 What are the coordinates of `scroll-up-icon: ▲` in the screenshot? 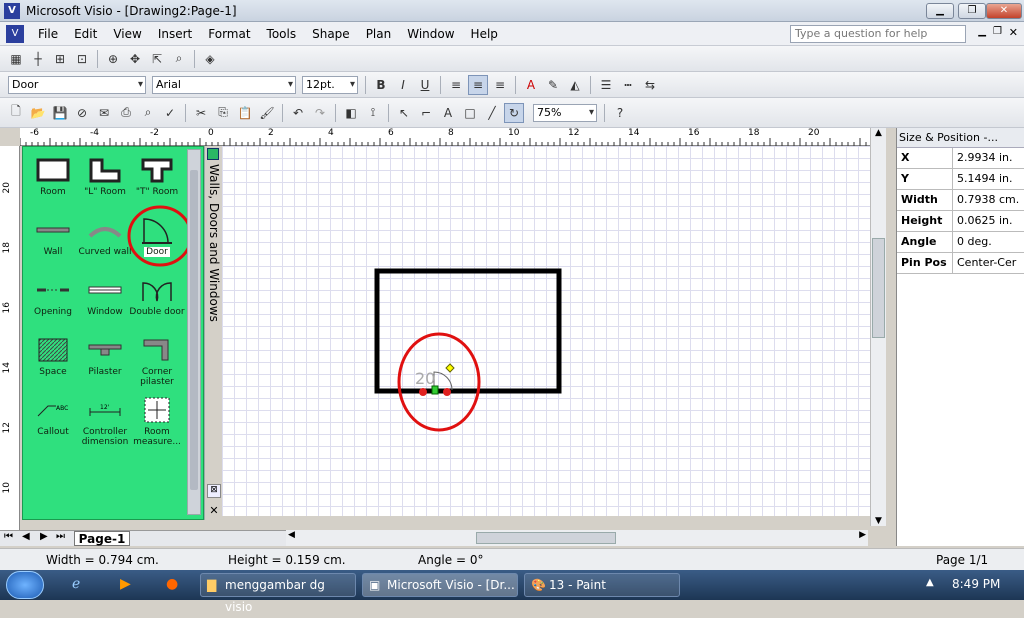 It's located at (878, 133).